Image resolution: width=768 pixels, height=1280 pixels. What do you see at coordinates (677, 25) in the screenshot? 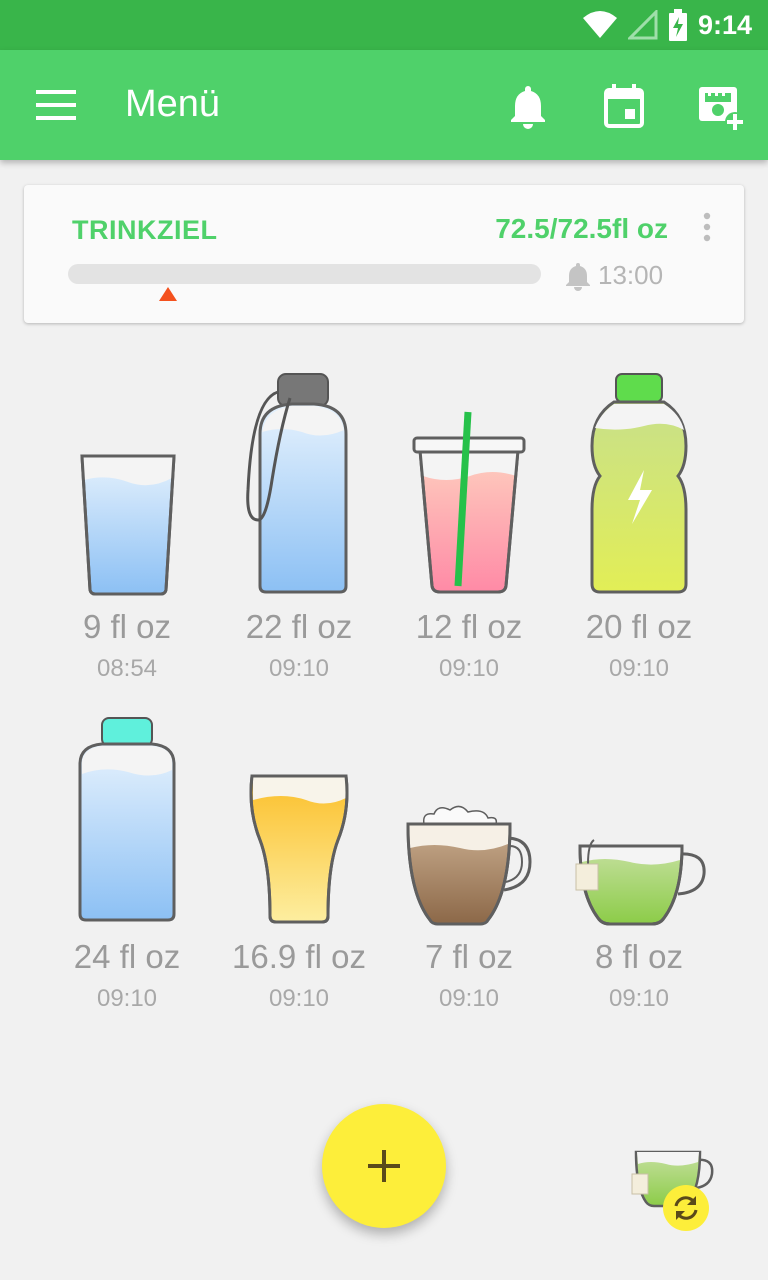
I see `battery-icon` at bounding box center [677, 25].